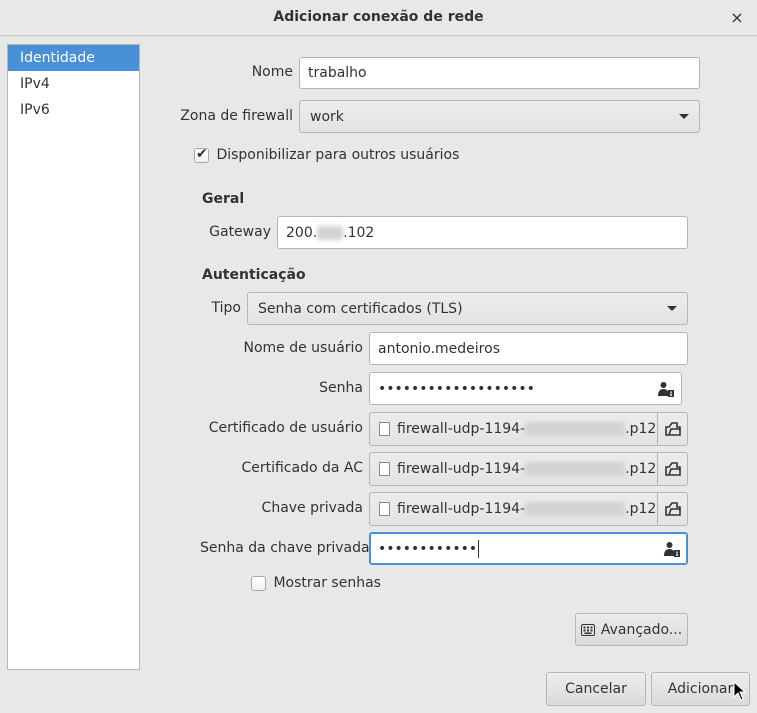 The image size is (757, 713). I want to click on private-key-filename: firewall-udp-1194- .p12, so click(527, 509).